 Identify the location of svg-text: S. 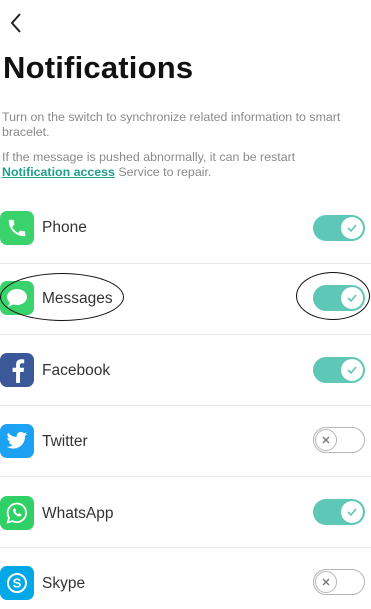
(17, 583).